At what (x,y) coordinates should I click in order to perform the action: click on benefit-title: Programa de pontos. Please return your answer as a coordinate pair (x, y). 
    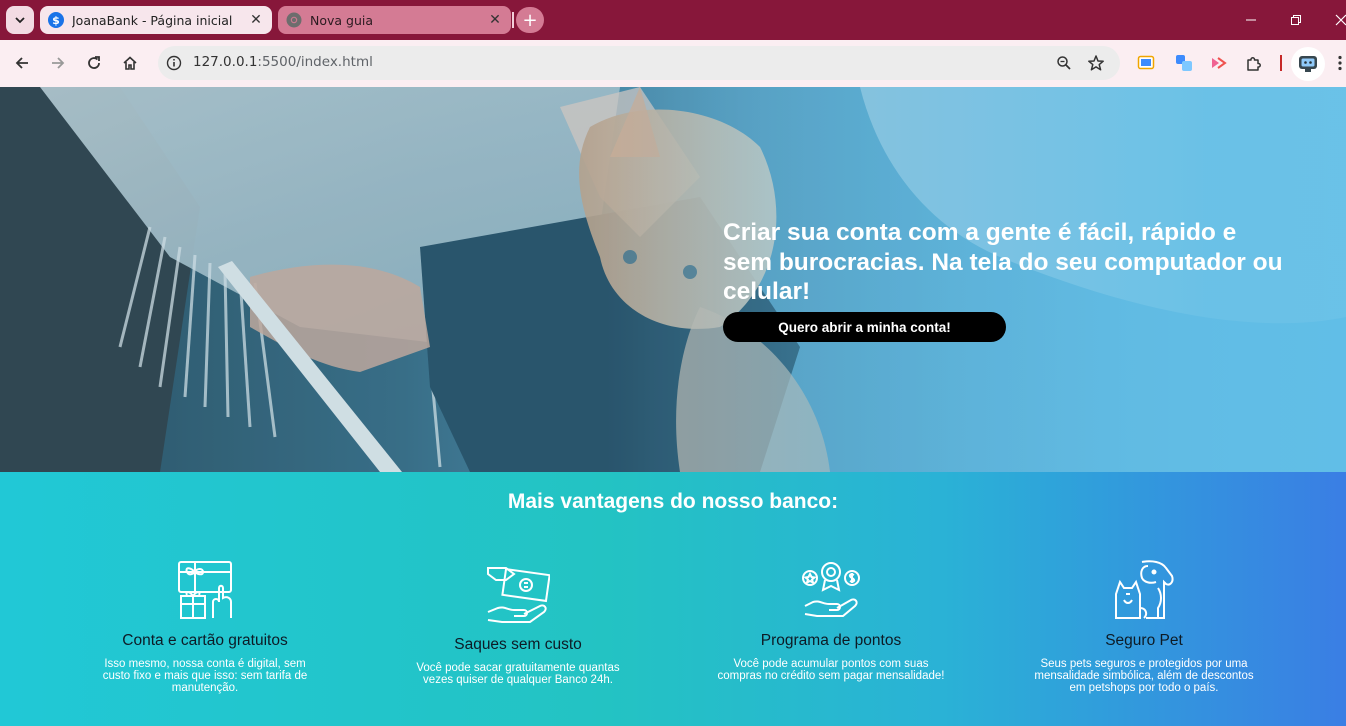
    Looking at the image, I should click on (831, 640).